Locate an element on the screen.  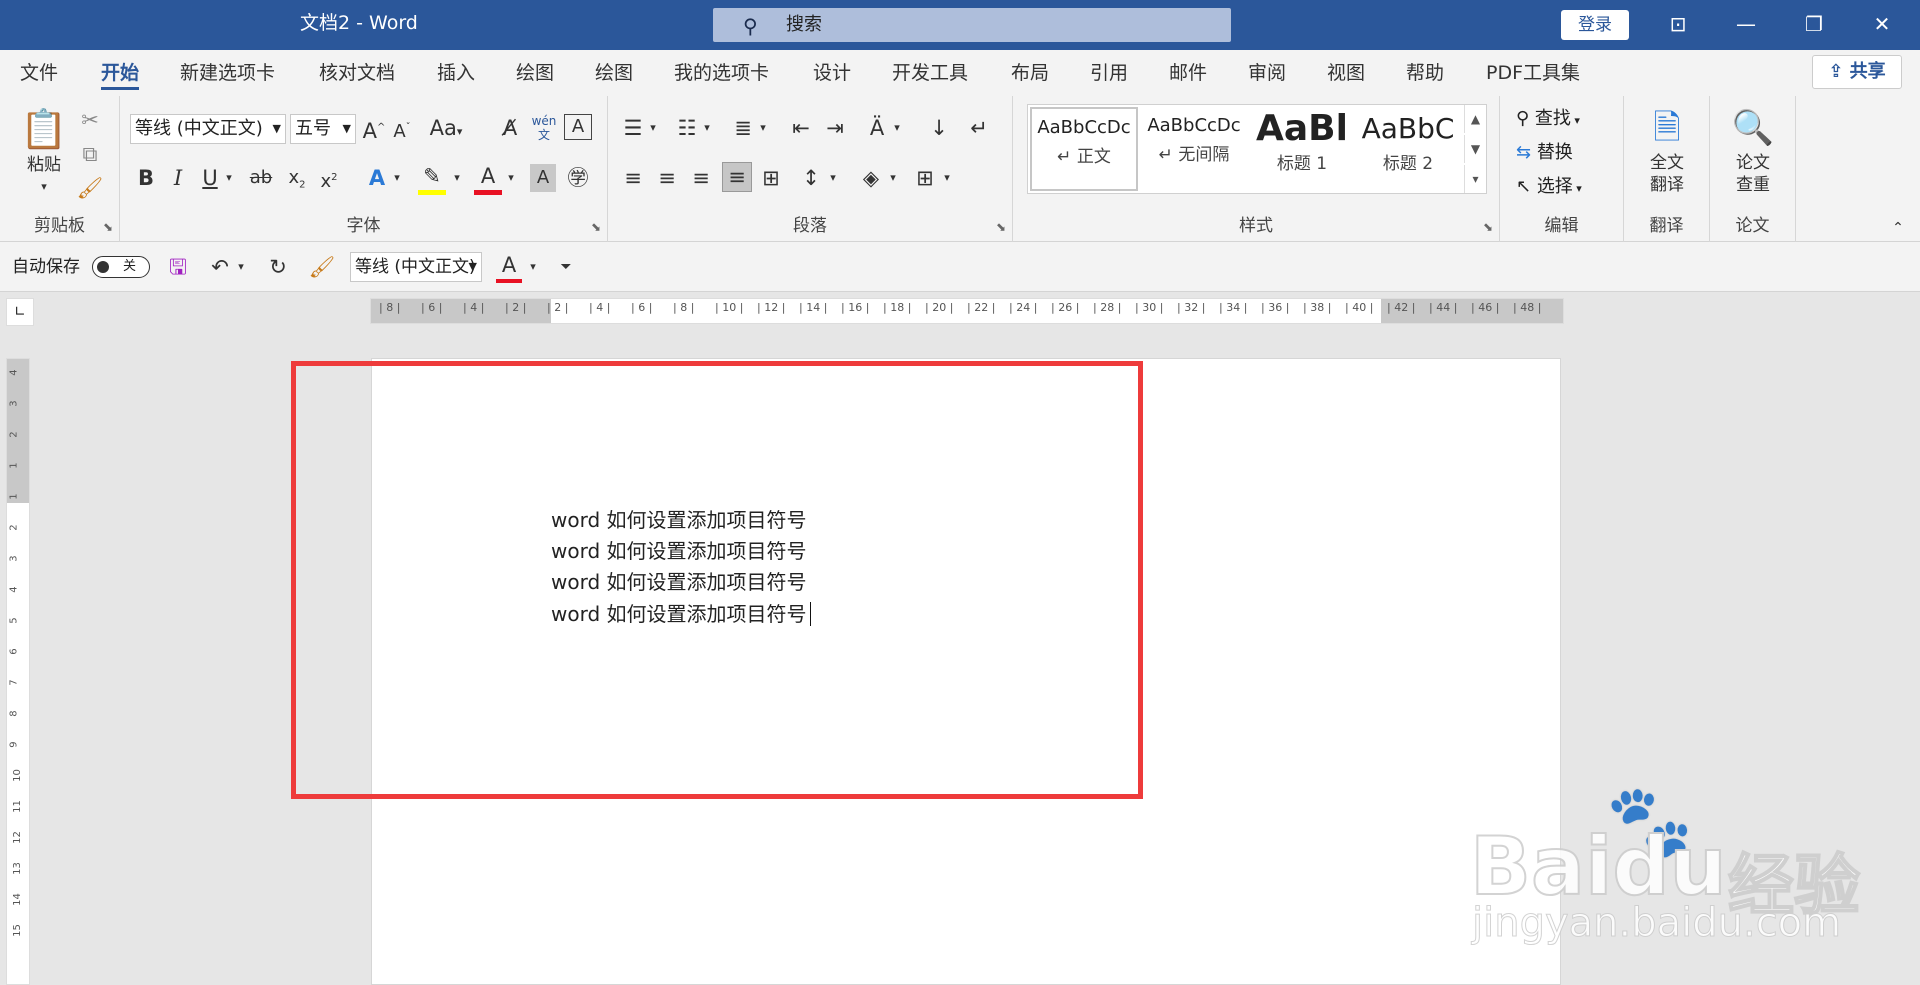
tab-home: 开始 is located at coordinates (120, 73).